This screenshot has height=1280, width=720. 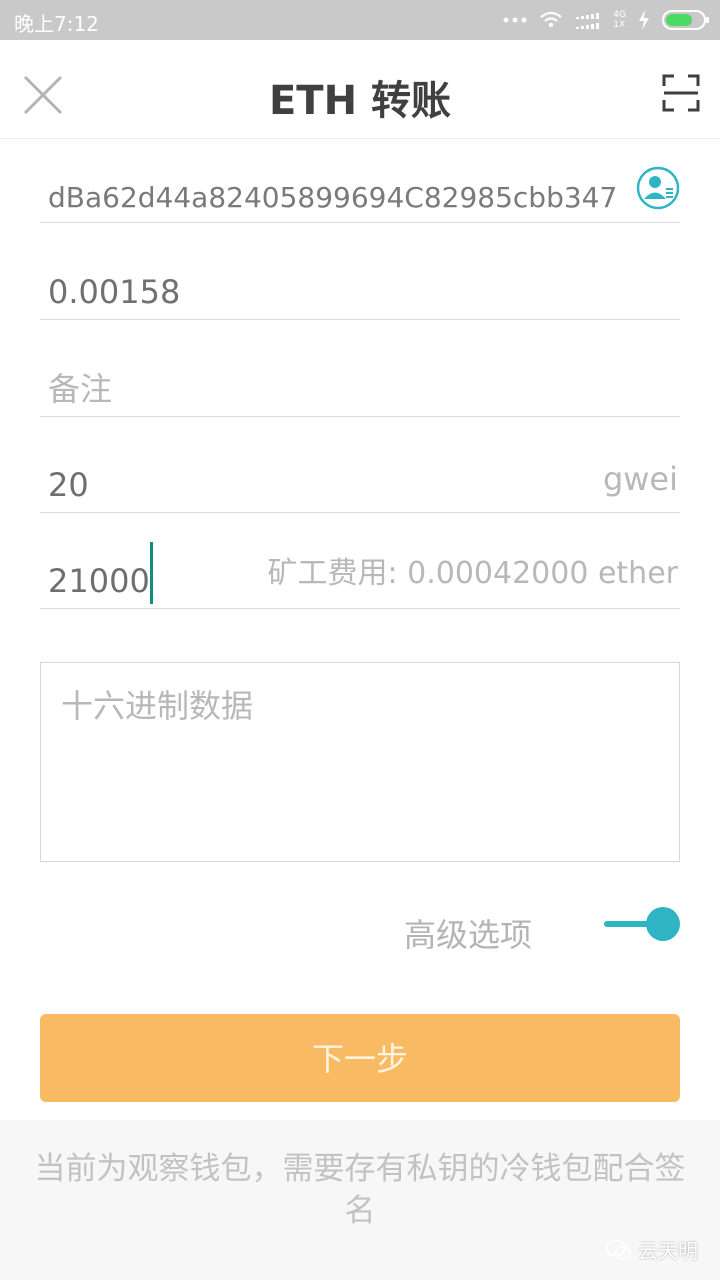 What do you see at coordinates (348, 292) in the screenshot?
I see `amount-input` at bounding box center [348, 292].